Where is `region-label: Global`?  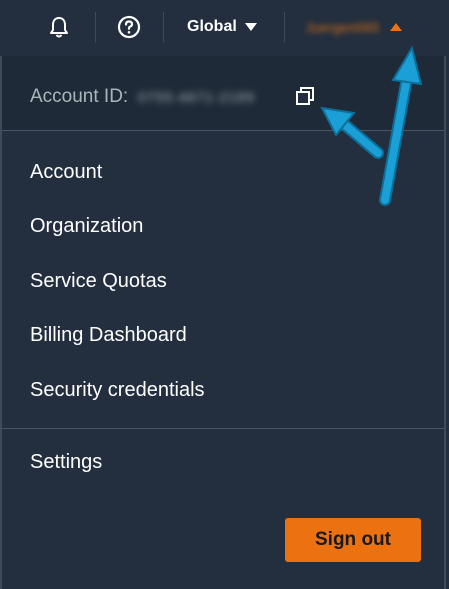 region-label: Global is located at coordinates (212, 26).